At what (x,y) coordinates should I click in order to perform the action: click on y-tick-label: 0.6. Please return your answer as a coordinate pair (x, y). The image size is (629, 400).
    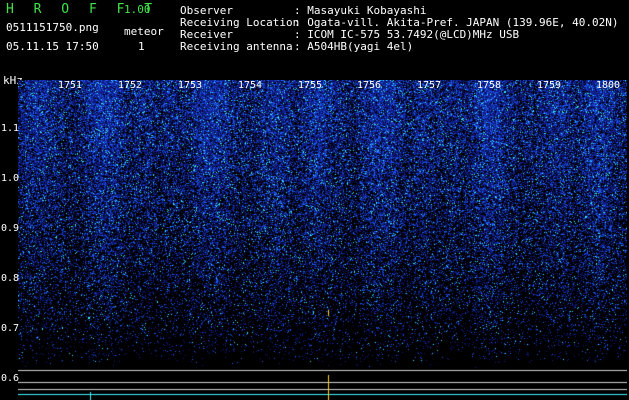
    Looking at the image, I should click on (10, 378).